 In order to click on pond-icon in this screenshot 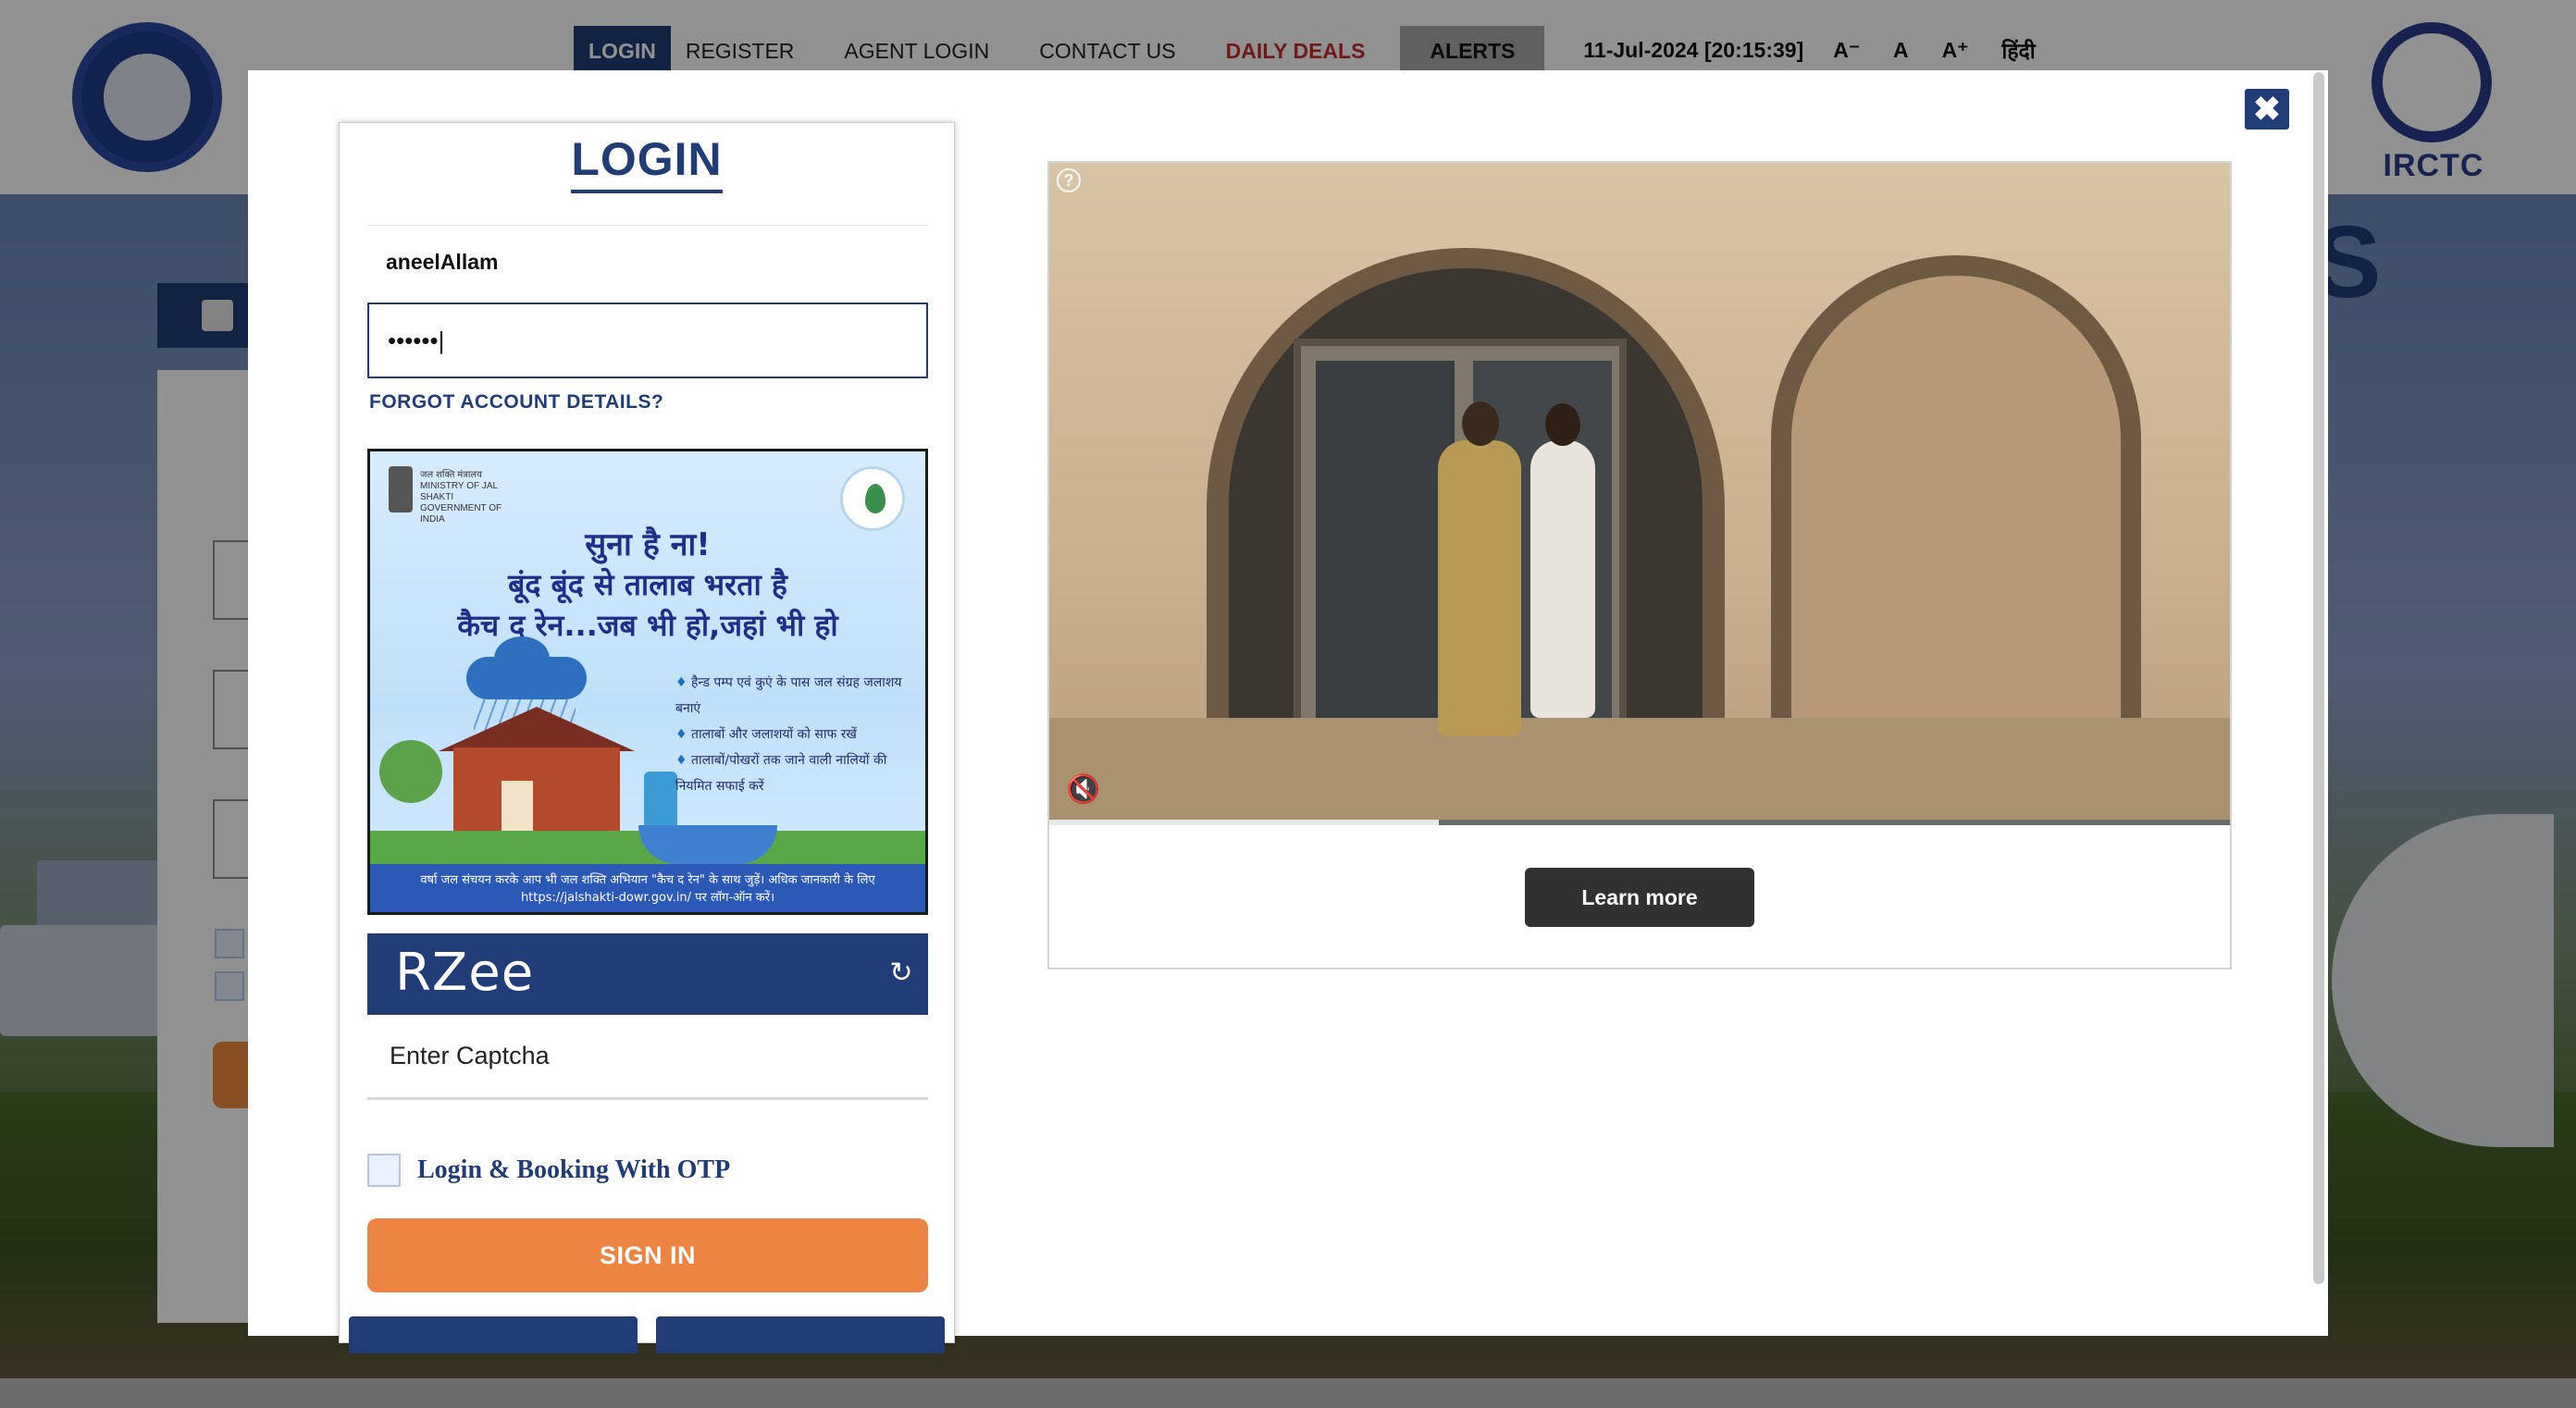, I will do `click(708, 844)`.